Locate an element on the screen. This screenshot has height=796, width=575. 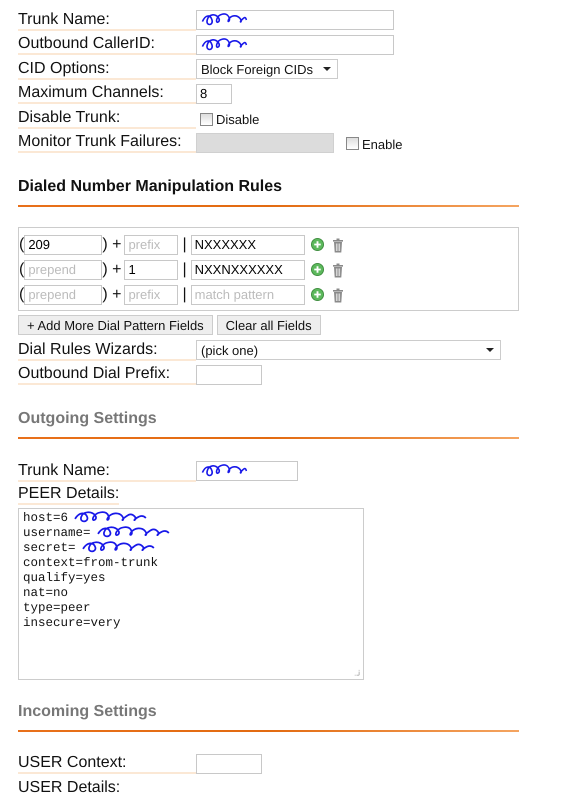
resize-grip-icon is located at coordinates (356, 672).